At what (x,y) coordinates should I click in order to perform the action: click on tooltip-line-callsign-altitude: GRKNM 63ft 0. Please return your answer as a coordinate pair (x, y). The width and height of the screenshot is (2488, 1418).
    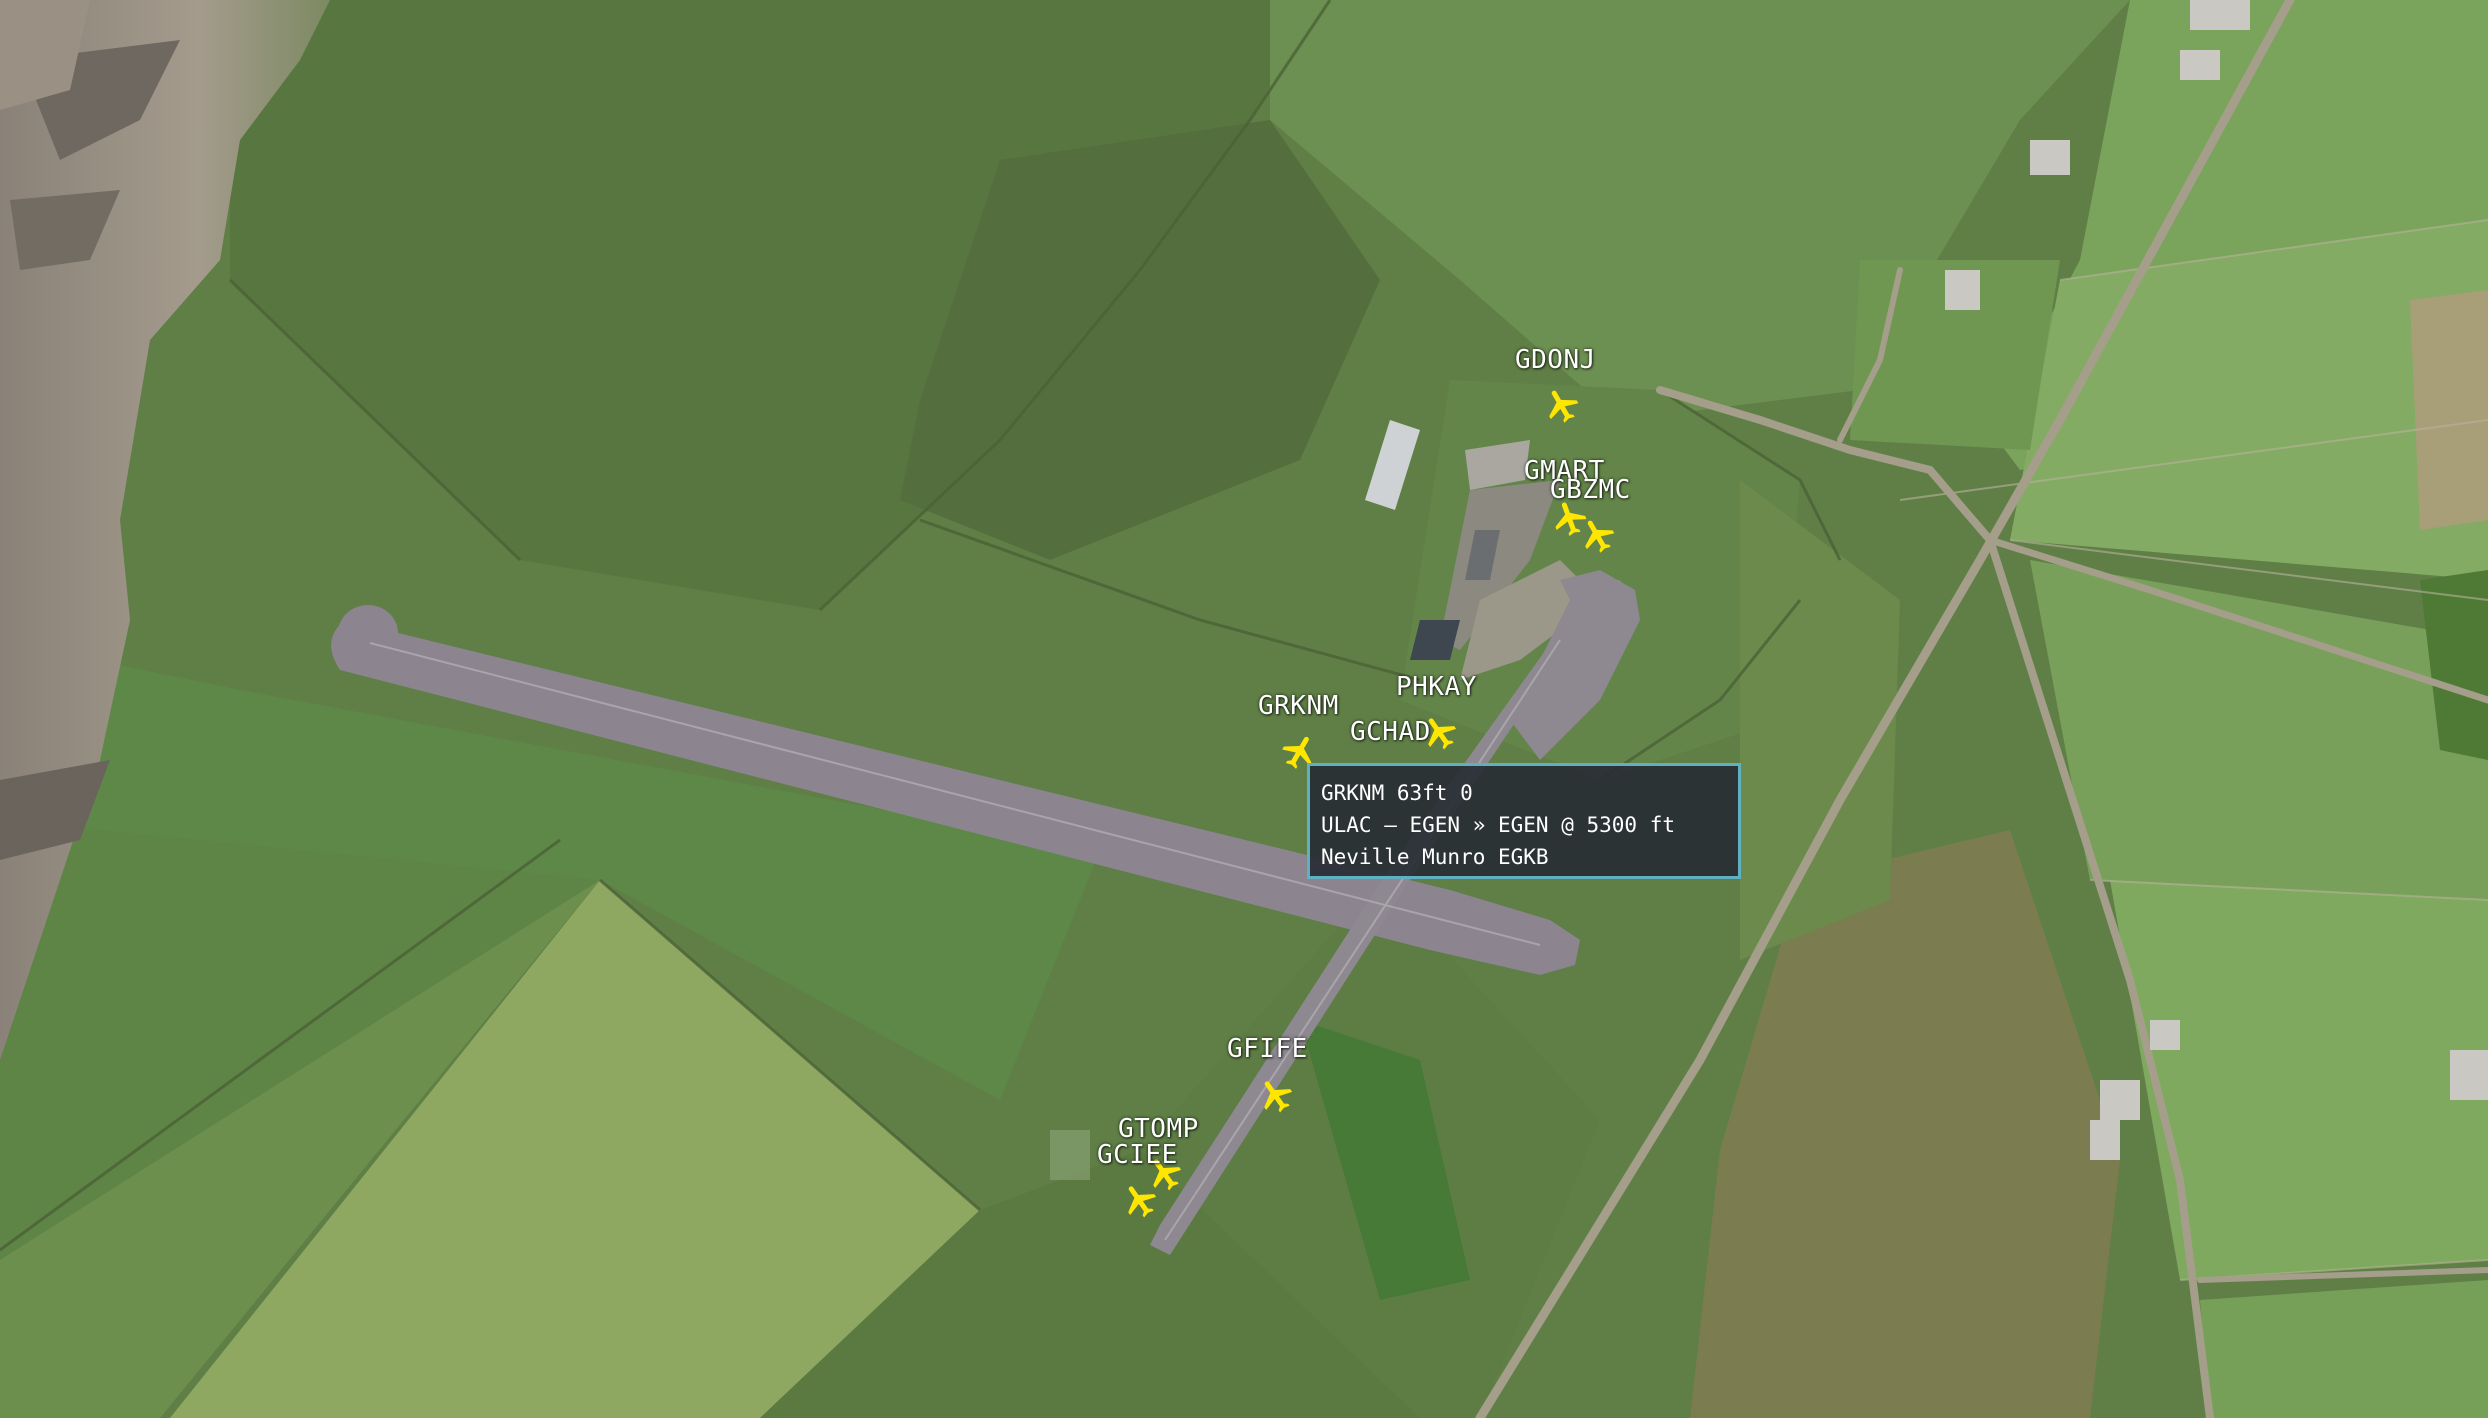
    Looking at the image, I should click on (1397, 793).